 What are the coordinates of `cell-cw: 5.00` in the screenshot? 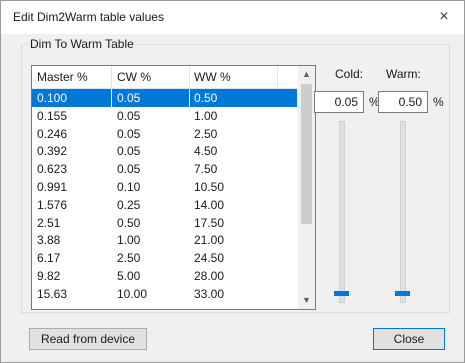 It's located at (129, 275).